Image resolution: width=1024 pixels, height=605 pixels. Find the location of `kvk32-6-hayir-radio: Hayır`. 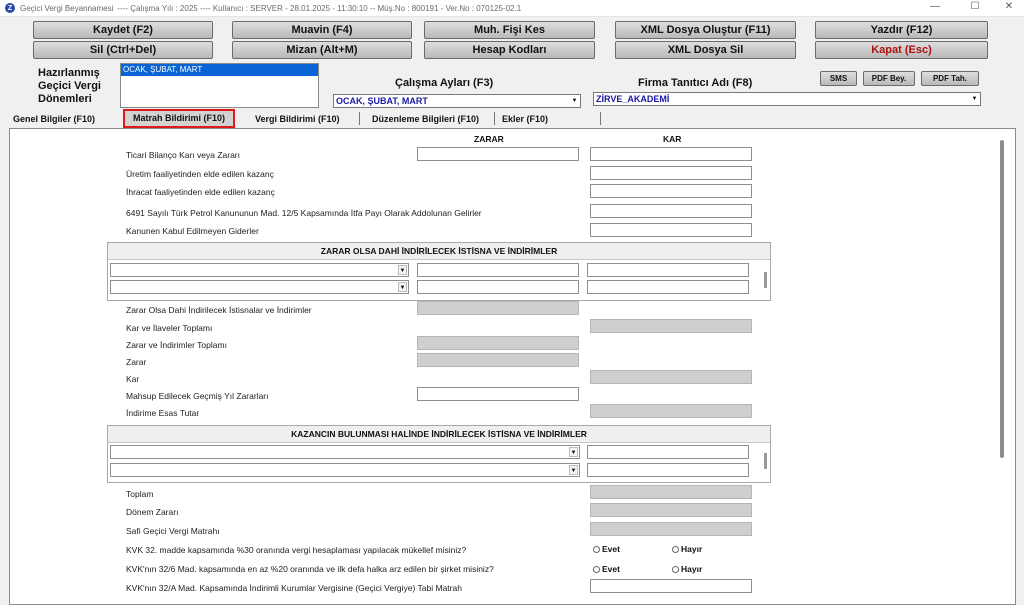

kvk32-6-hayir-radio: Hayır is located at coordinates (687, 569).